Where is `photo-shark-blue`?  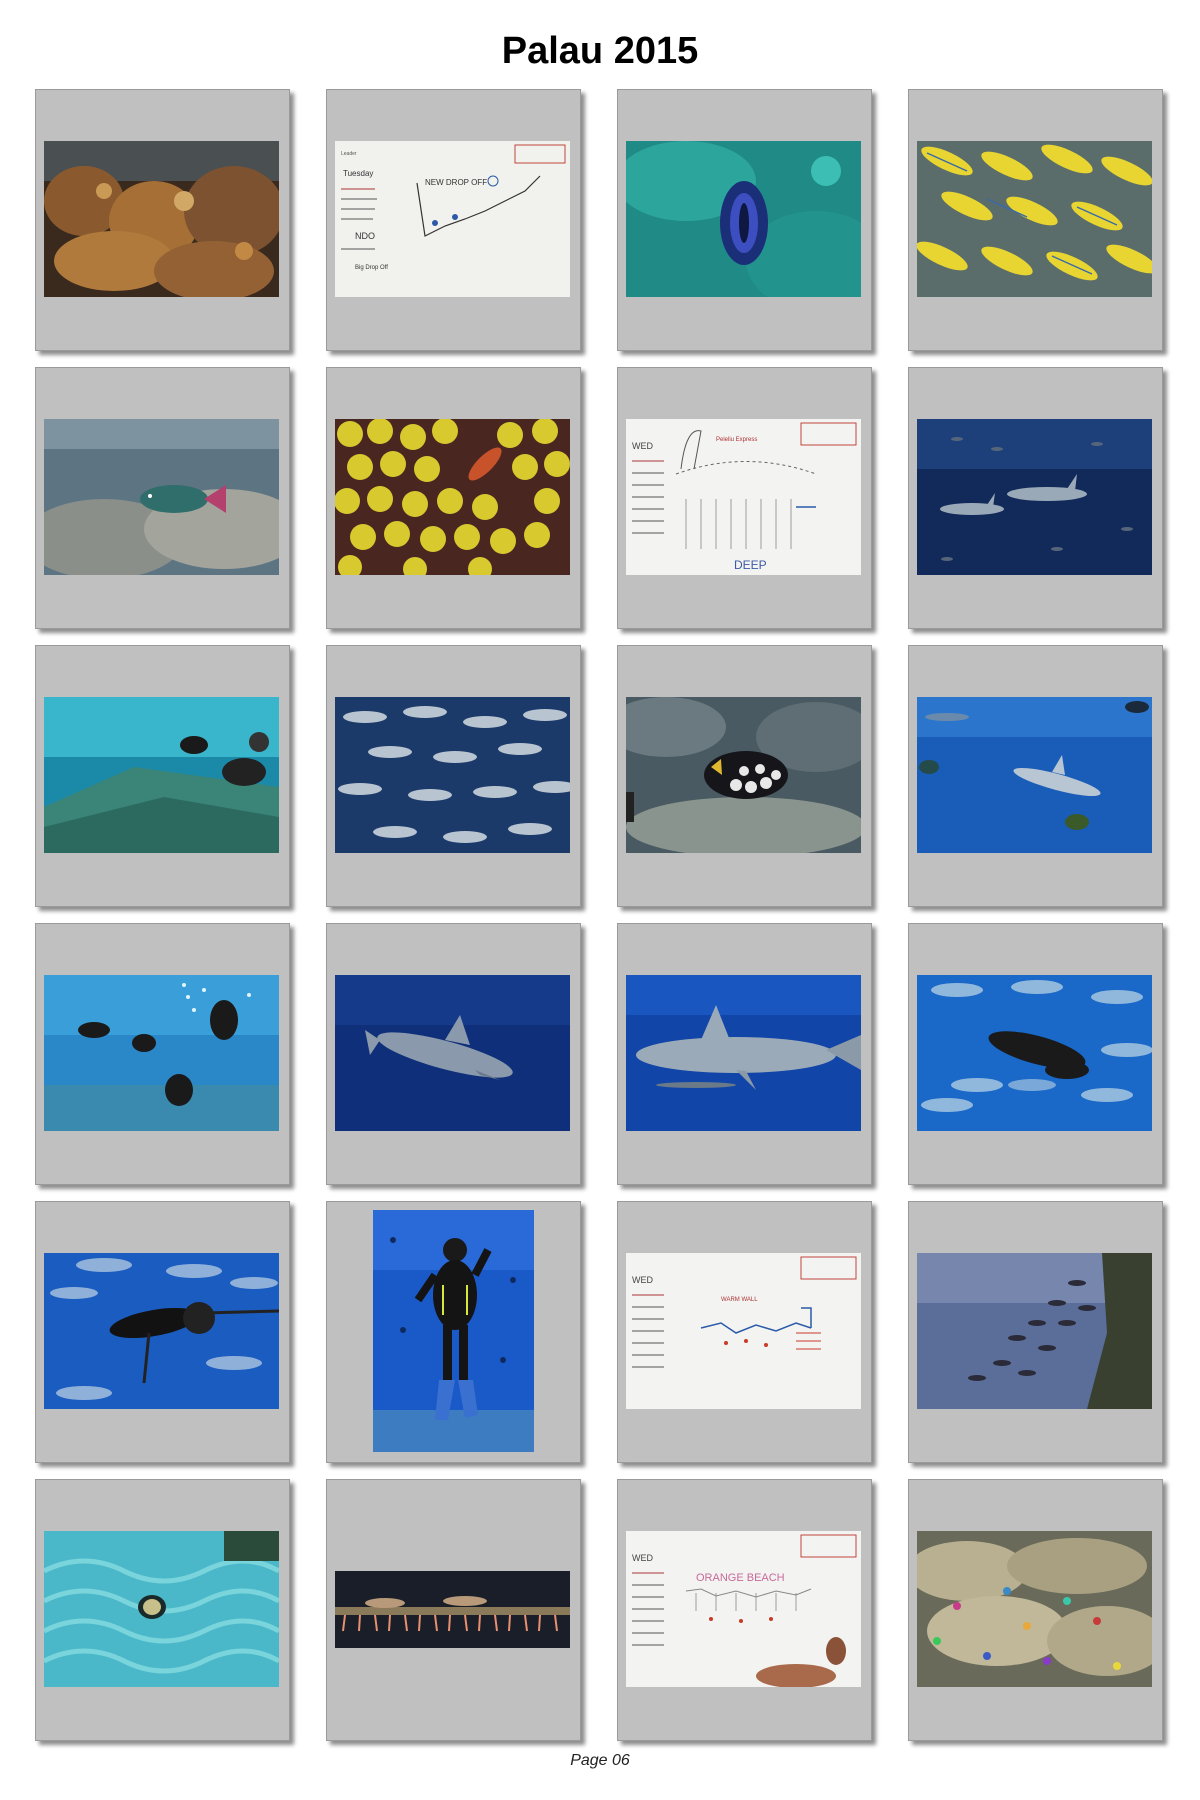 photo-shark-blue is located at coordinates (1034, 775).